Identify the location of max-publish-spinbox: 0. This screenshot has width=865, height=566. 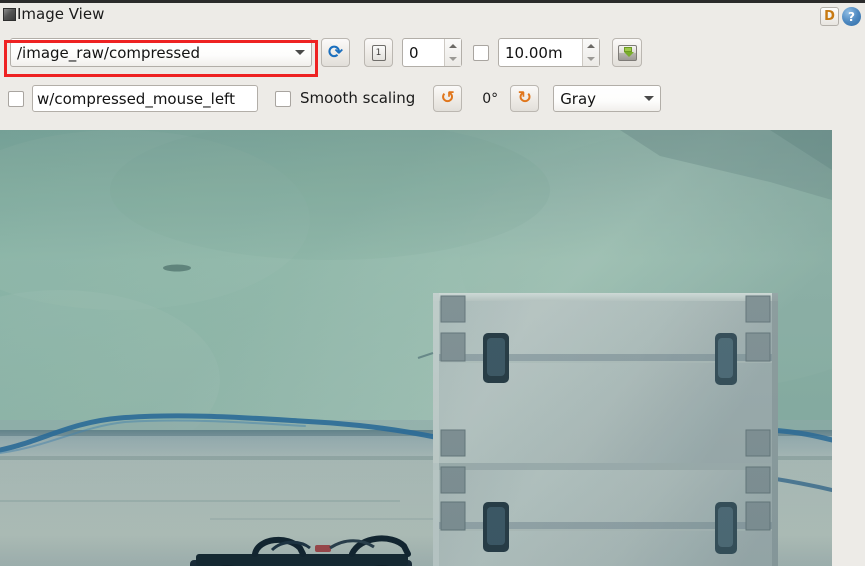
(432, 52).